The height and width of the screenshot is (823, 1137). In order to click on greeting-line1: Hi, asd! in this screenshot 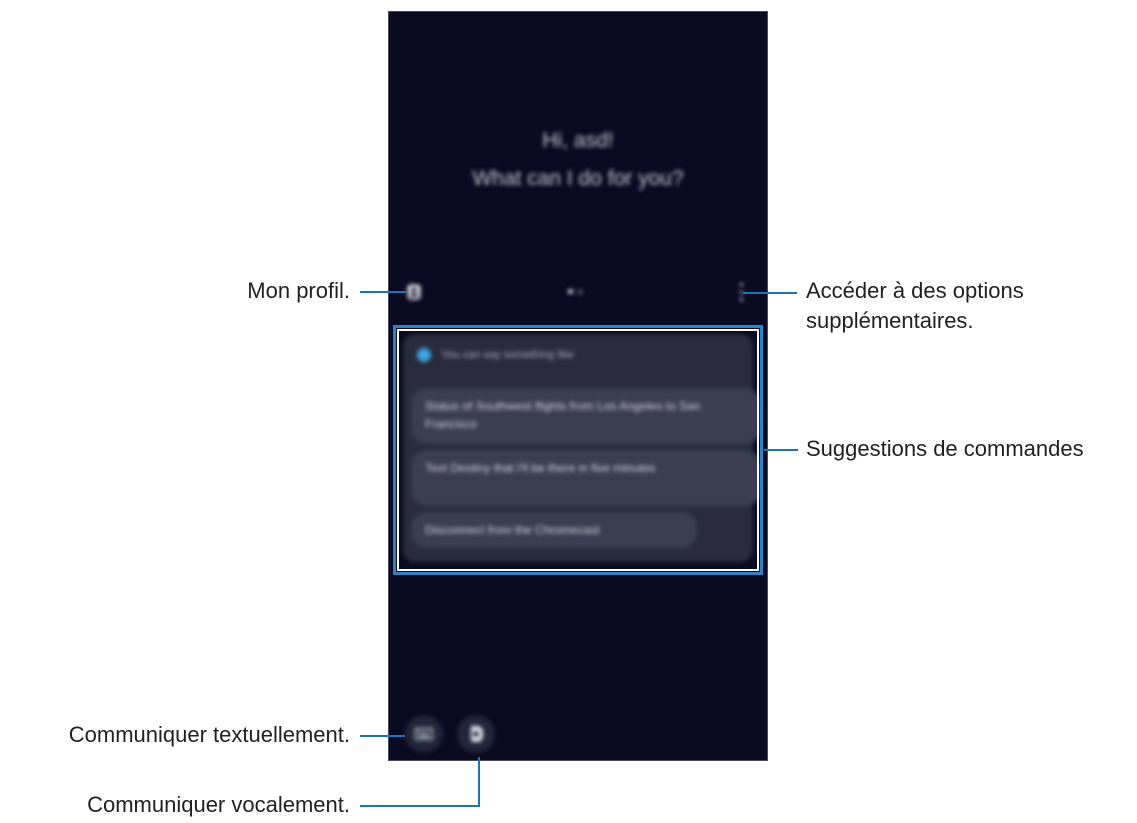, I will do `click(578, 140)`.